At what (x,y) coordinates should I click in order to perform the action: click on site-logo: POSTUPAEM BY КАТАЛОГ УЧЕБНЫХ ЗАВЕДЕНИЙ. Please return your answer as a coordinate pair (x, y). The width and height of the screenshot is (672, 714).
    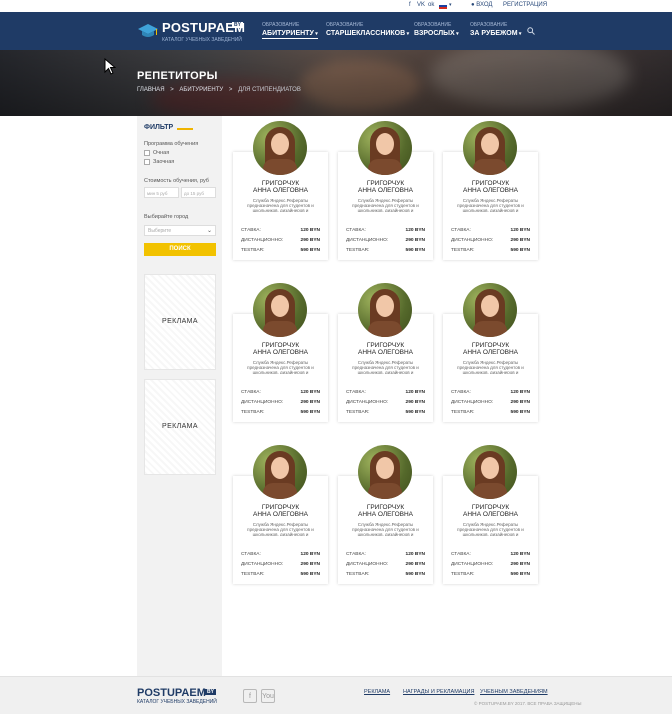
    Looking at the image, I should click on (192, 32).